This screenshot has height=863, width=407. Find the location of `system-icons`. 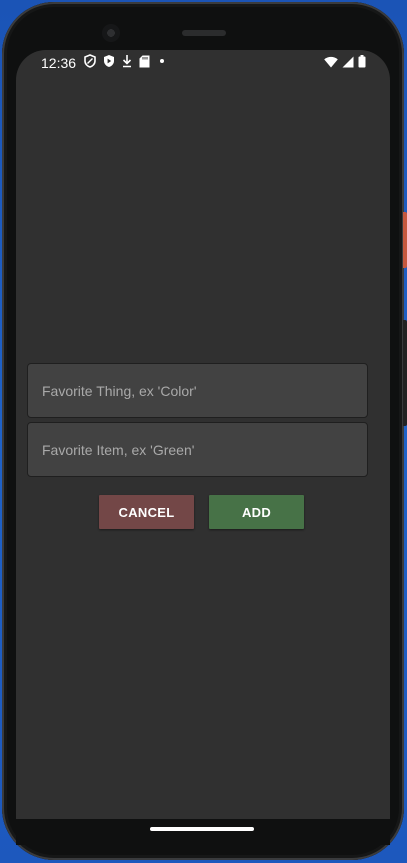

system-icons is located at coordinates (345, 61).